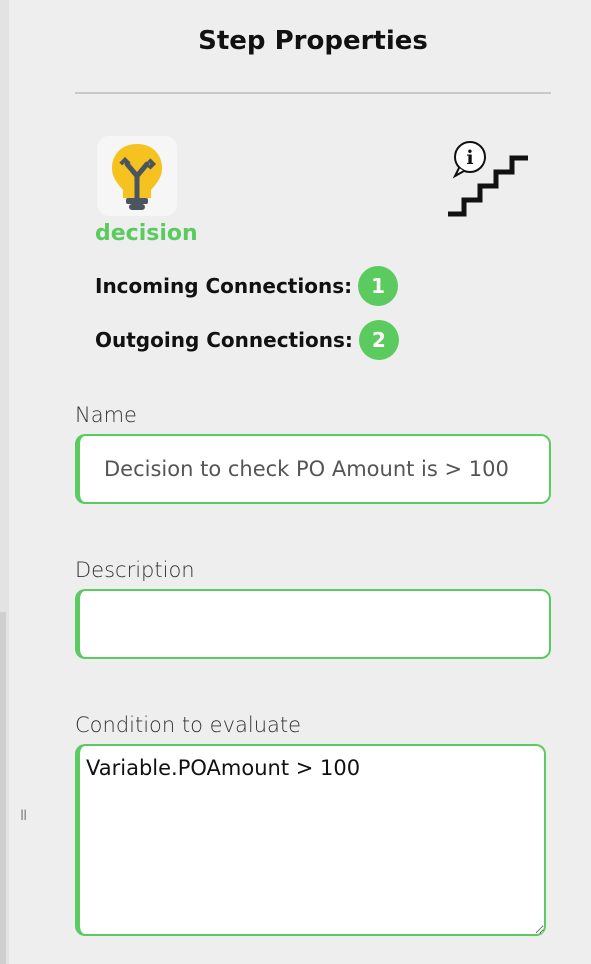 This screenshot has width=591, height=964. I want to click on left-scrollbar, so click(3, 788).